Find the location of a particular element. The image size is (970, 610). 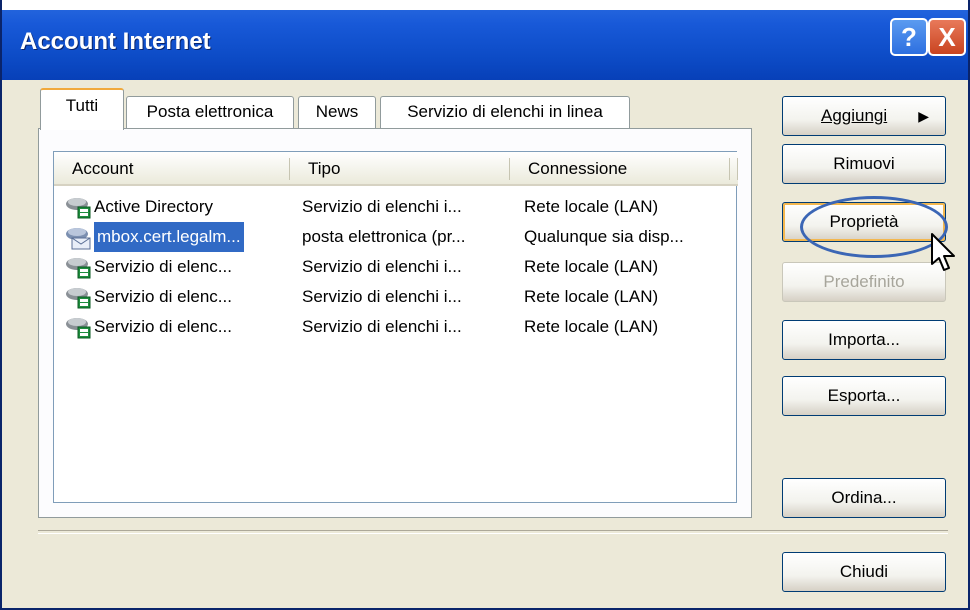

tab-tutti: Tutti is located at coordinates (82, 109).